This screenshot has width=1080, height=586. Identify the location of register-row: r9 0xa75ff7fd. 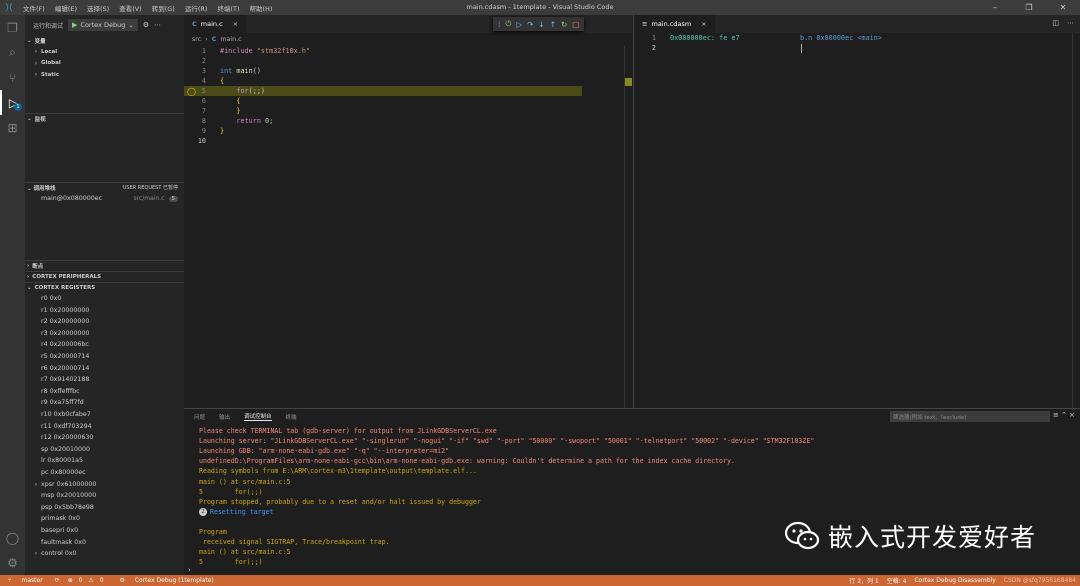
(104, 403).